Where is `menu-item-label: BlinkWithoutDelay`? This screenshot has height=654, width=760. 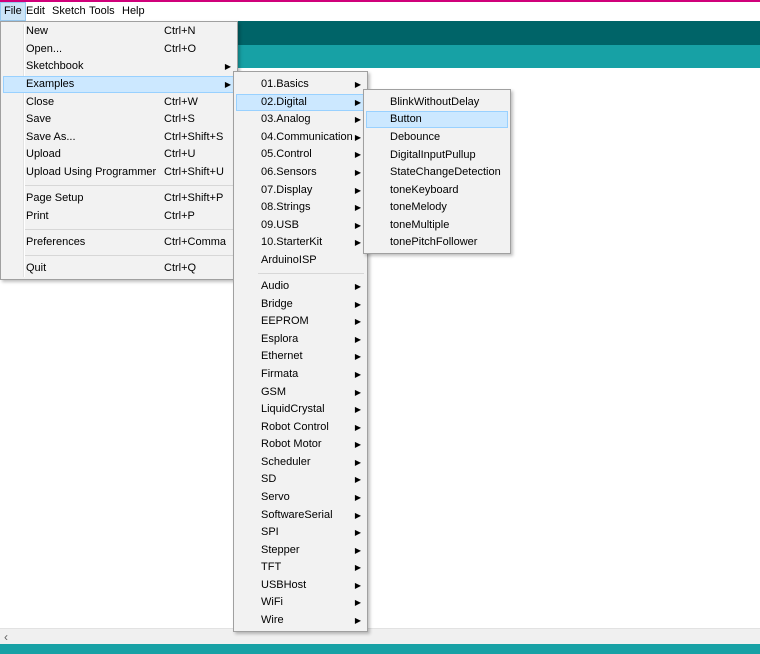
menu-item-label: BlinkWithoutDelay is located at coordinates (435, 102).